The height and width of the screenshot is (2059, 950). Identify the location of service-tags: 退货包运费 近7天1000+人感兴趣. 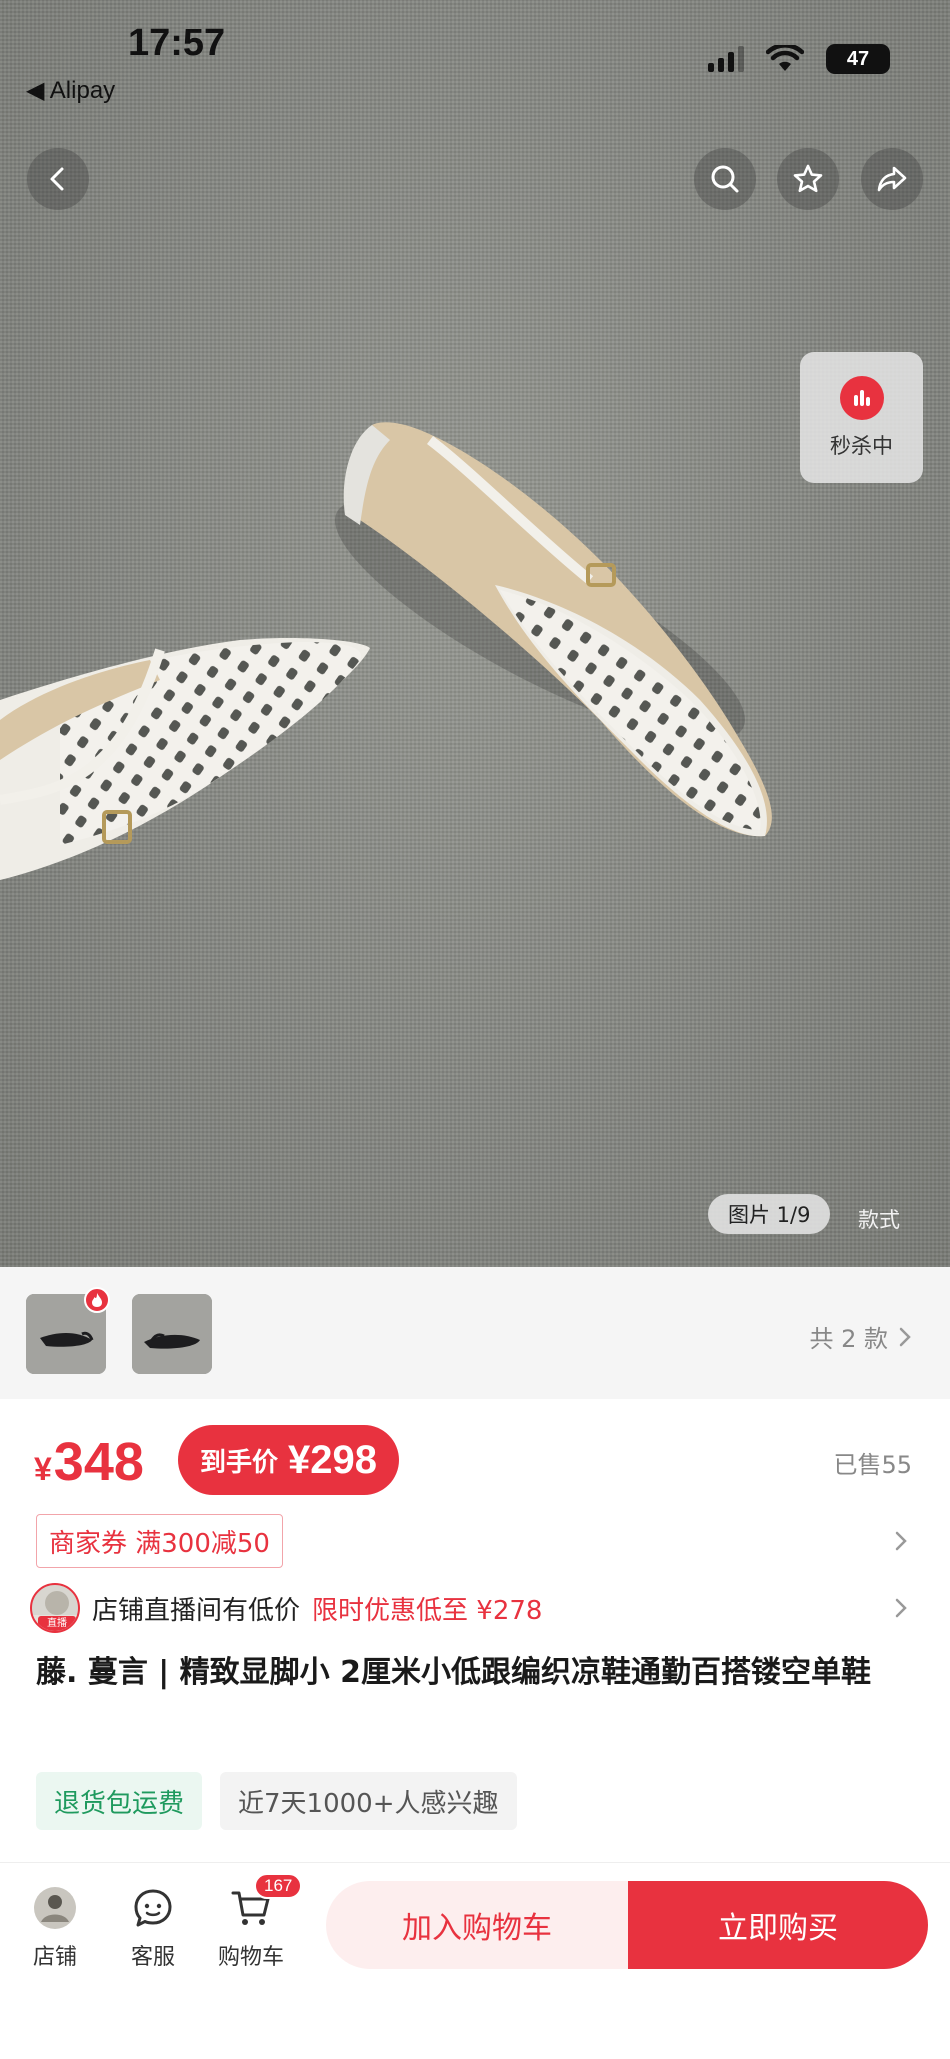
(276, 1801).